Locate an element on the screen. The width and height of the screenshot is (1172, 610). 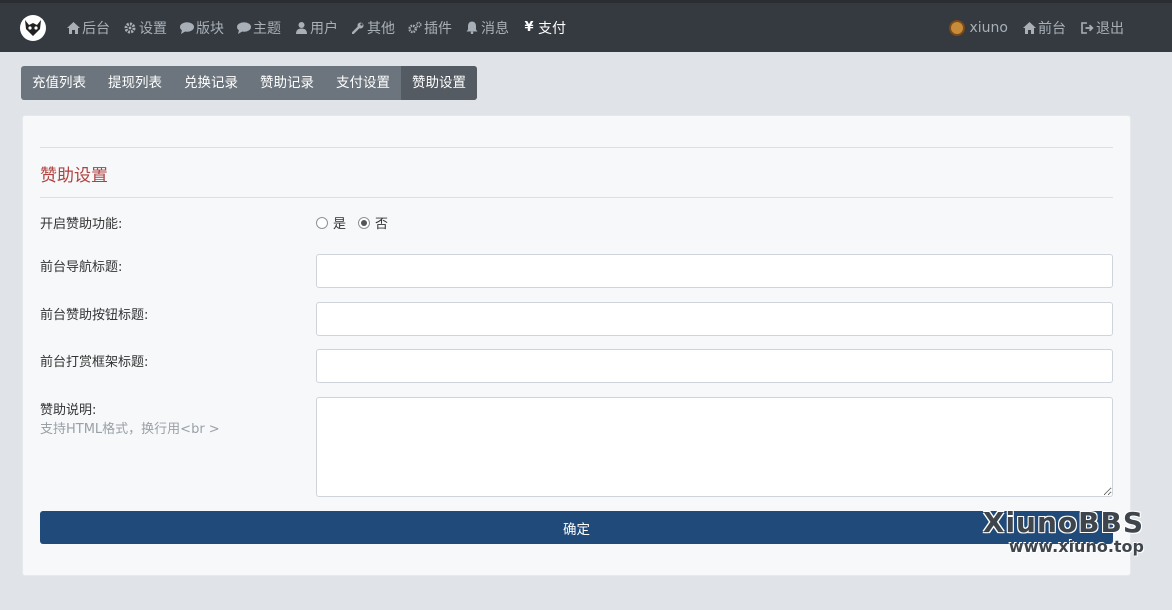
enable-sponsor-label: 开启赞助功能: is located at coordinates (81, 224).